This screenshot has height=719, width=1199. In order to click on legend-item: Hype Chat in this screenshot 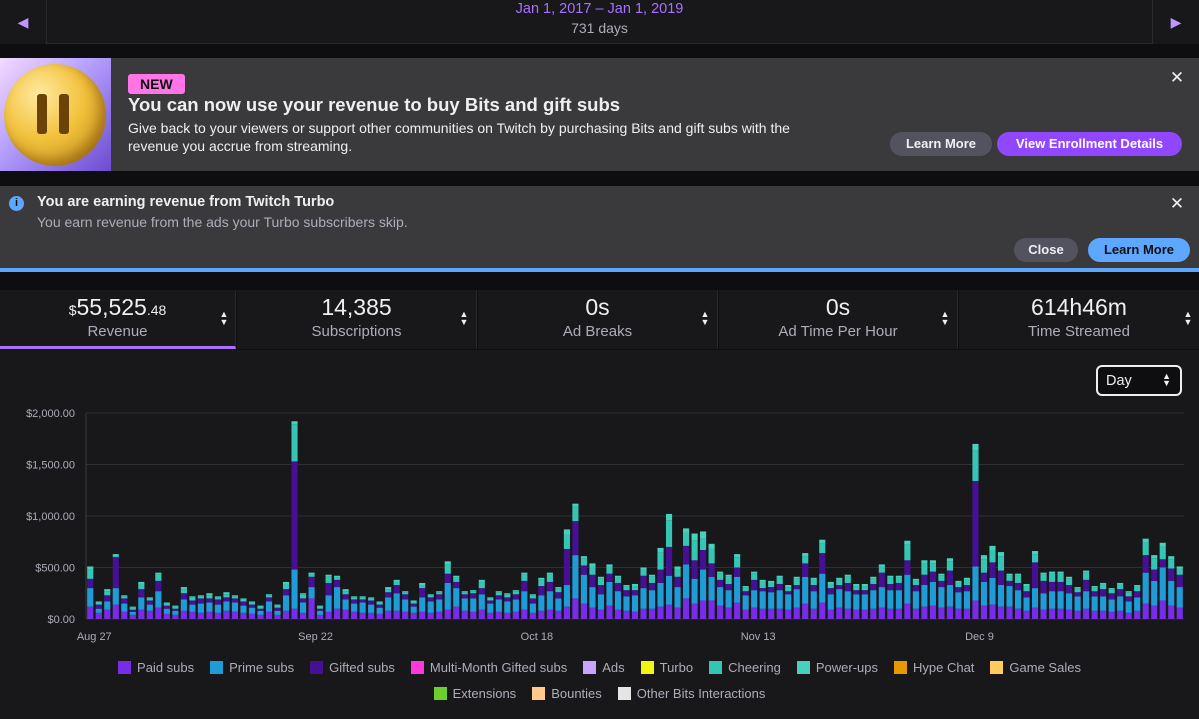, I will do `click(934, 667)`.